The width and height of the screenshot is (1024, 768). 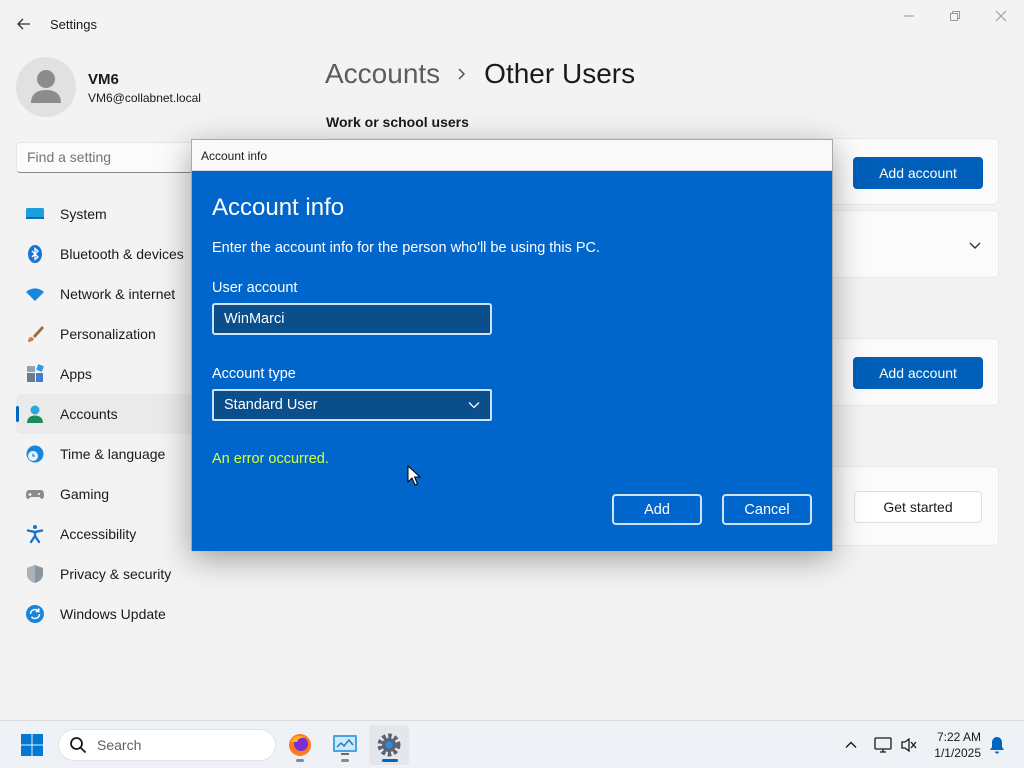 I want to click on gear-icon, so click(x=389, y=745).